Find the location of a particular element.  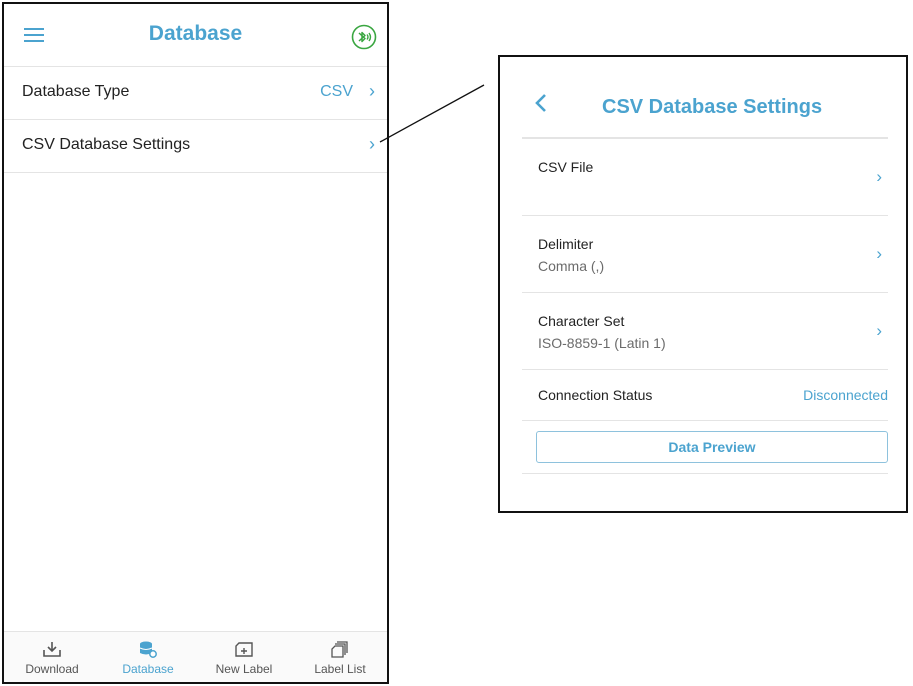

delimiter-row: Delimiter Comma (,) › is located at coordinates (705, 254).